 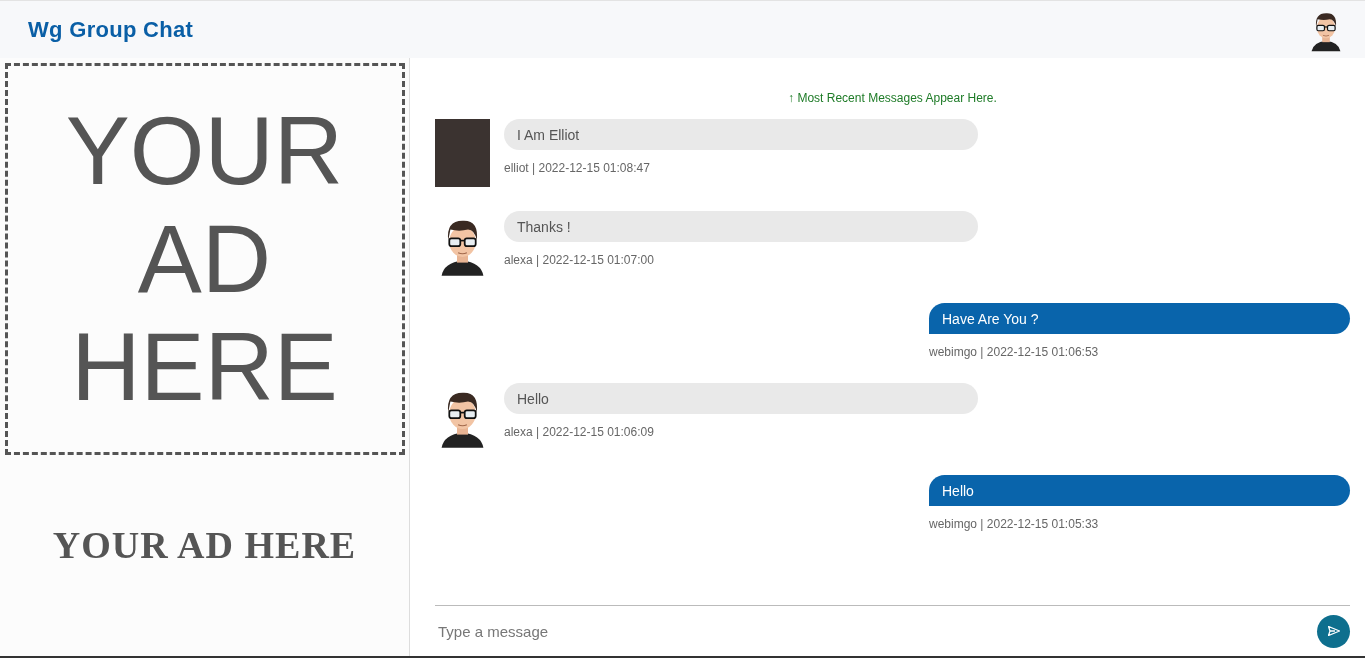 What do you see at coordinates (579, 260) in the screenshot?
I see `message-meta: alexa | 2022-12-15 01:07:00` at bounding box center [579, 260].